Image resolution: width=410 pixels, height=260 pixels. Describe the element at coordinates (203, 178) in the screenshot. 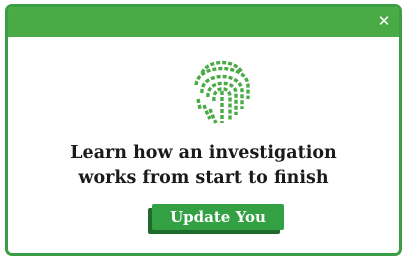

I see `headline-line-2: works from start to finish` at that location.